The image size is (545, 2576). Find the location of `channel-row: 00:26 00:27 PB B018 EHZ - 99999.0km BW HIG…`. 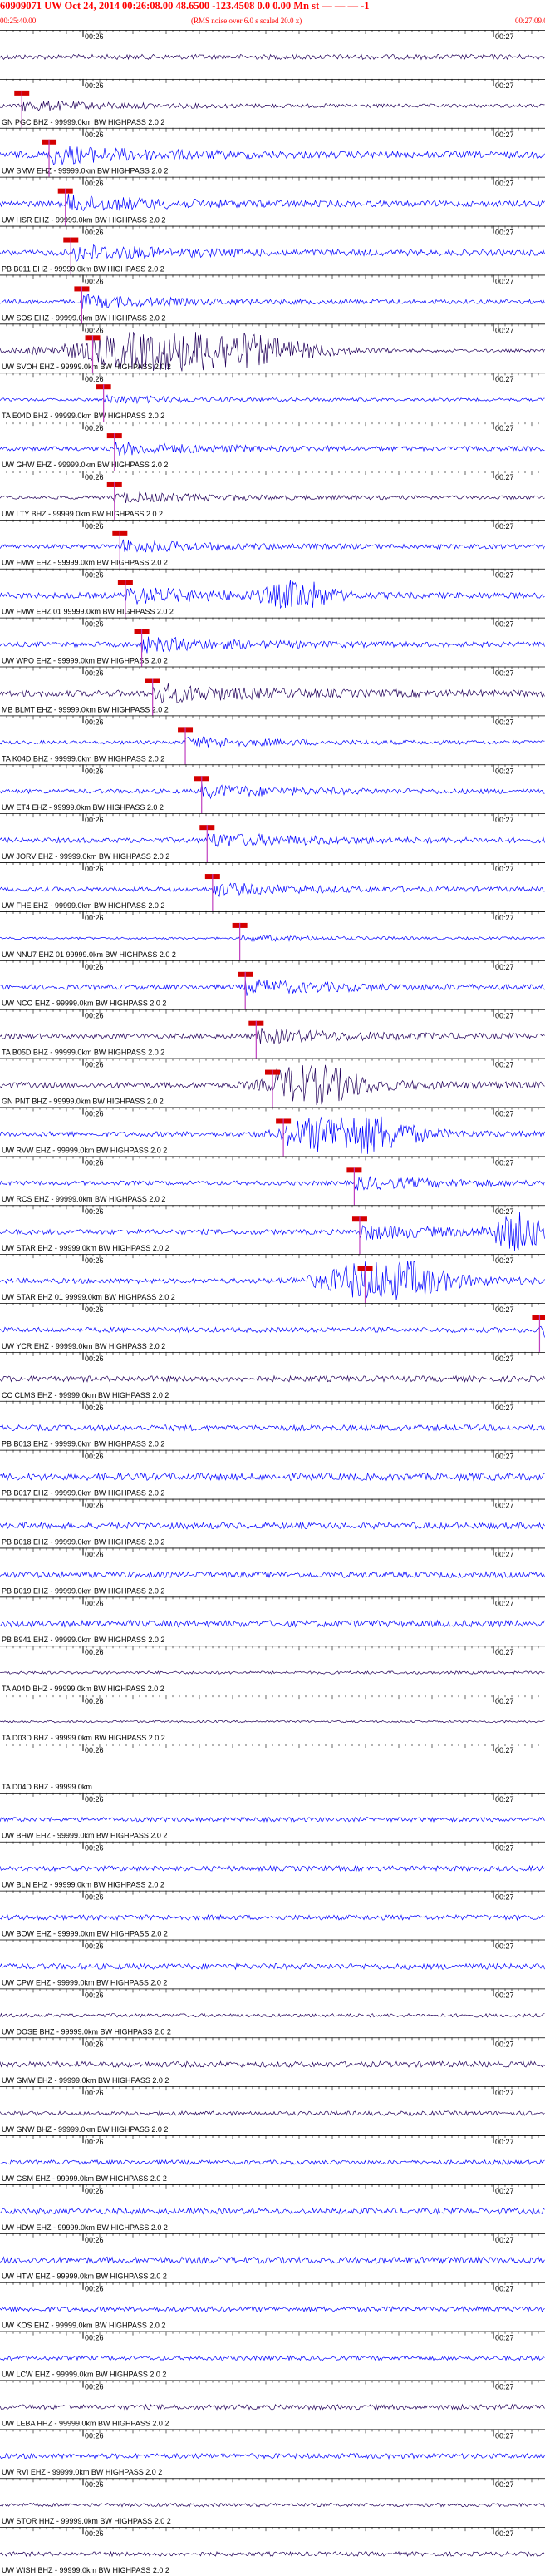

channel-row: 00:26 00:27 PB B018 EHZ - 99999.0km BW HIG… is located at coordinates (272, 1522).